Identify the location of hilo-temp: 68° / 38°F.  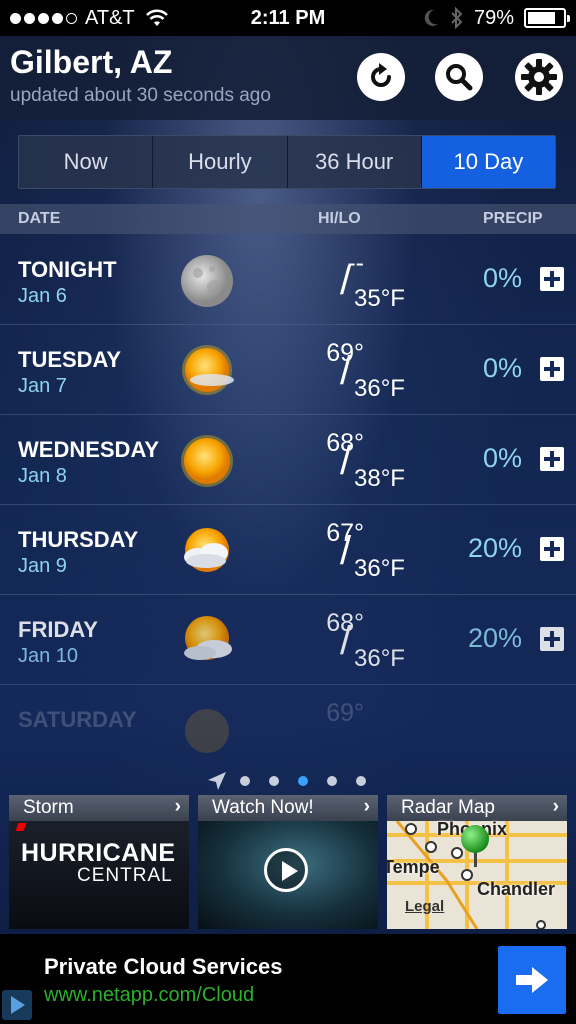
(365, 460).